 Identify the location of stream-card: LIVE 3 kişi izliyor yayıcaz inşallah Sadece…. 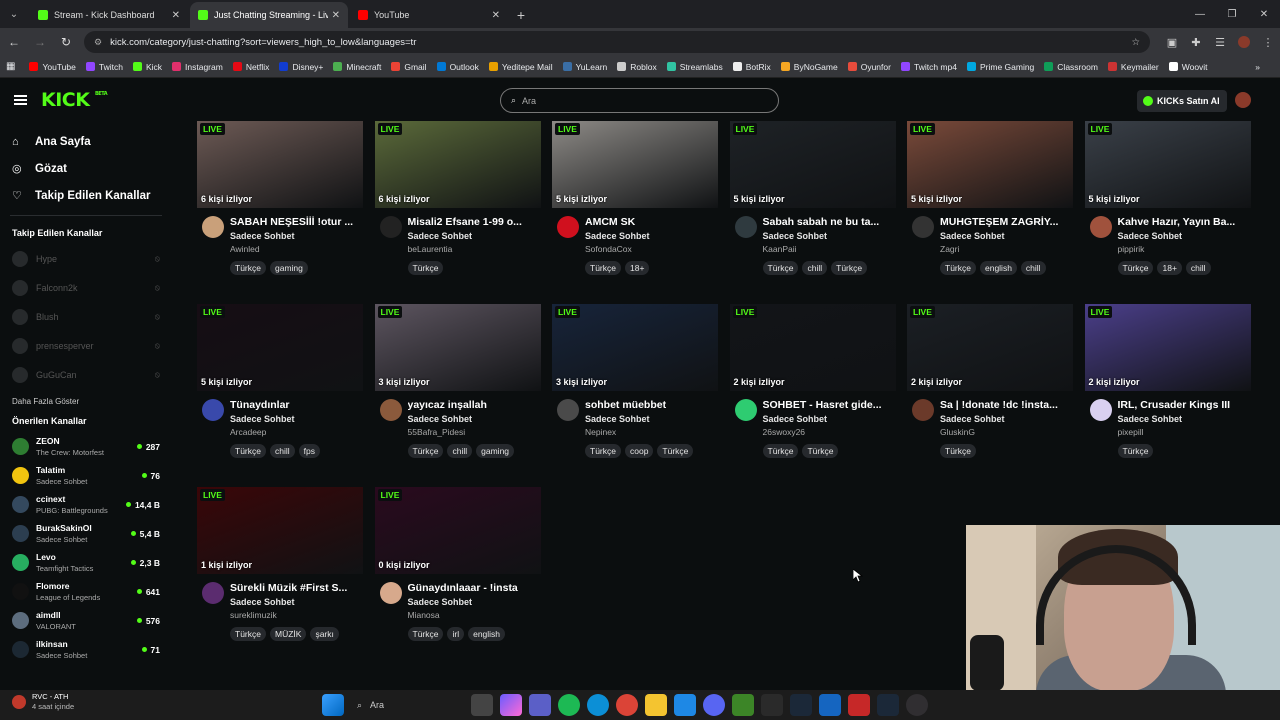
(457, 385).